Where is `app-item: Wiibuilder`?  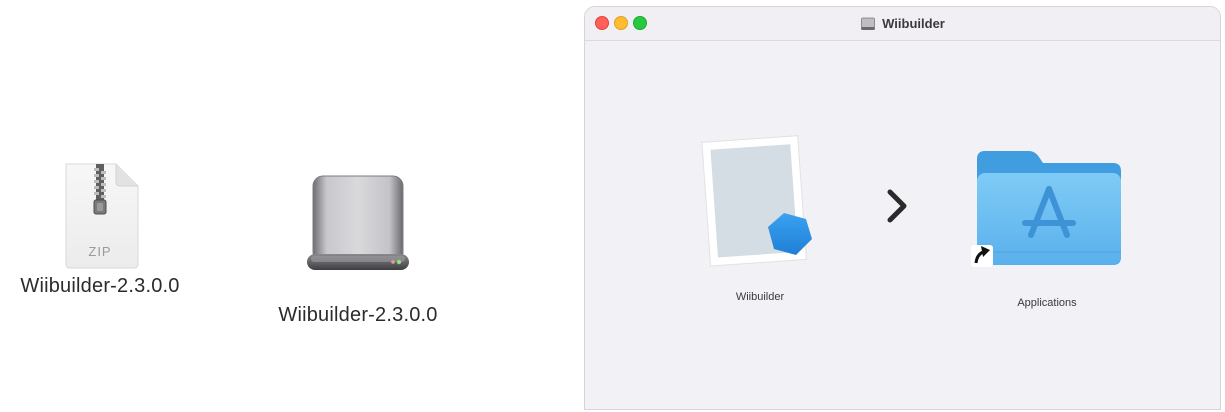 app-item: Wiibuilder is located at coordinates (760, 216).